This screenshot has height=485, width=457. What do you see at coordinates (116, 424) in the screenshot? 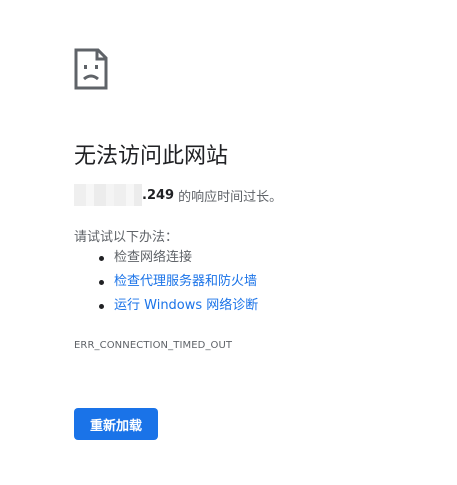
I see `reload-button: 重新加载` at bounding box center [116, 424].